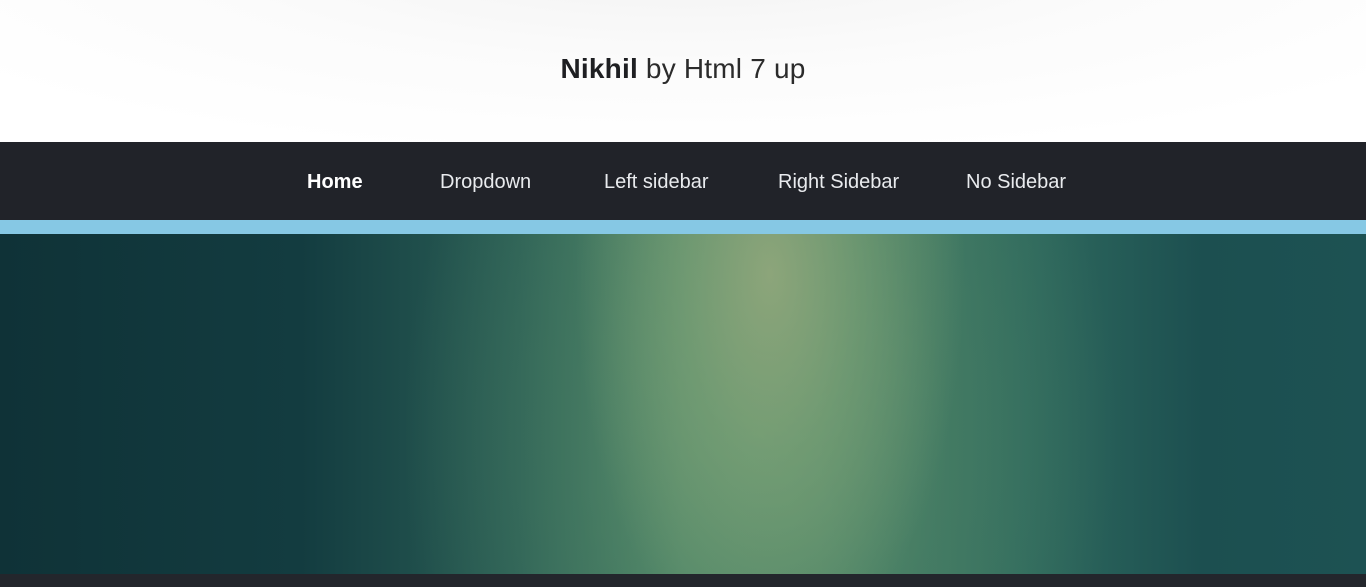 Image resolution: width=1366 pixels, height=587 pixels. What do you see at coordinates (656, 181) in the screenshot?
I see `nav-item-left-sidebar: Left sidebar` at bounding box center [656, 181].